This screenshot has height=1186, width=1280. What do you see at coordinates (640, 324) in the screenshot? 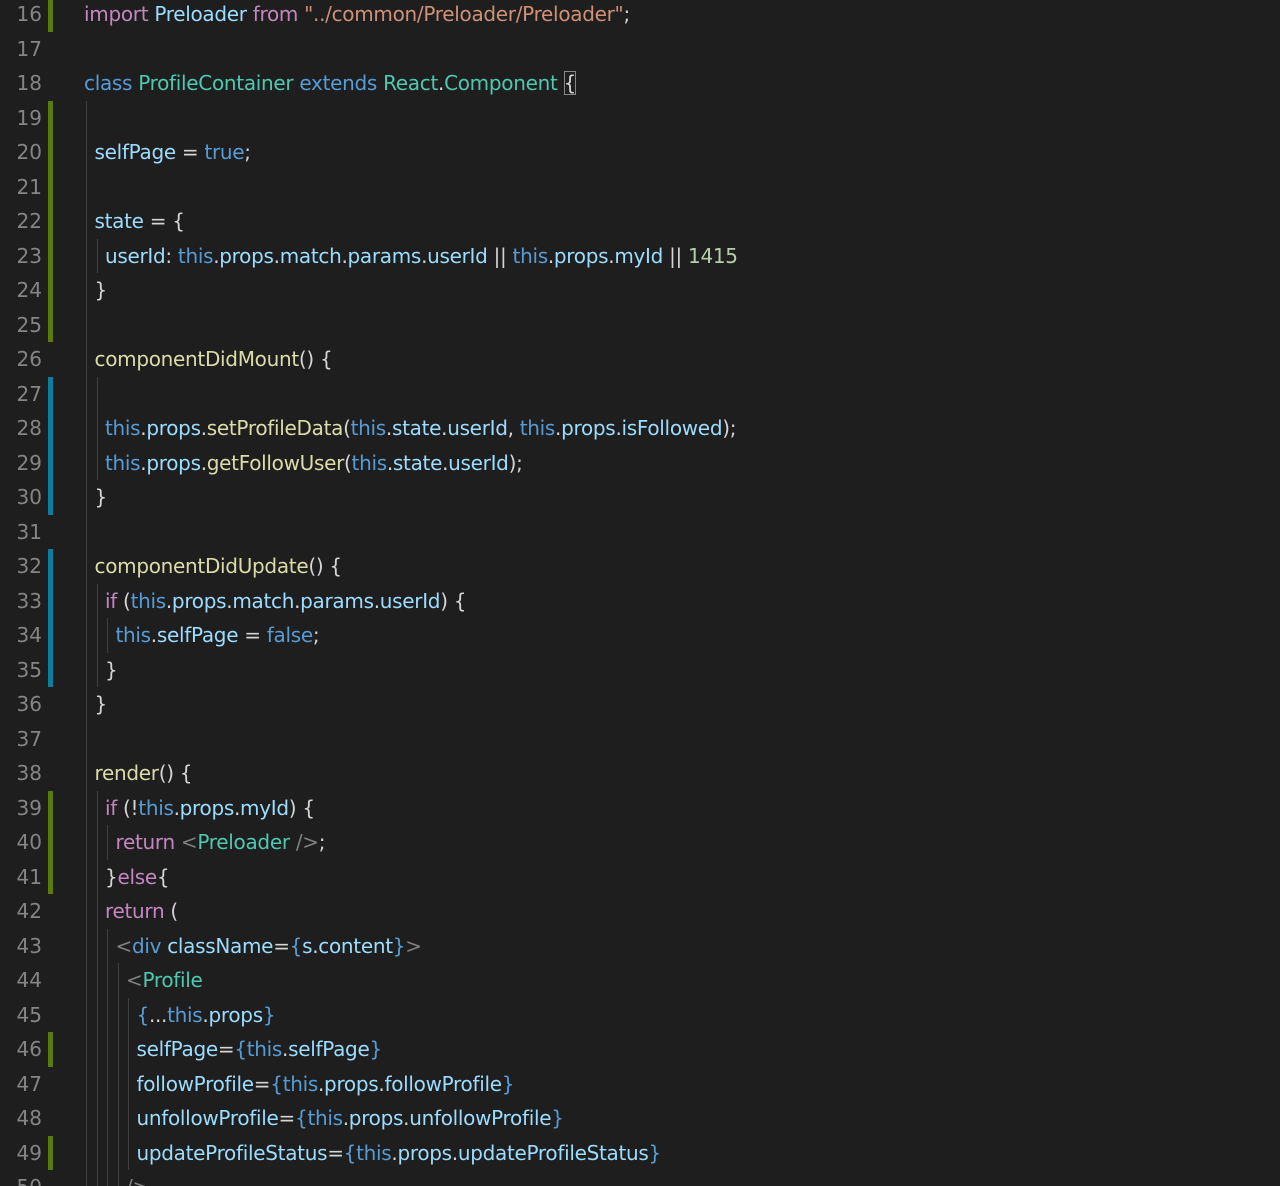
I see `code-line: 25` at bounding box center [640, 324].